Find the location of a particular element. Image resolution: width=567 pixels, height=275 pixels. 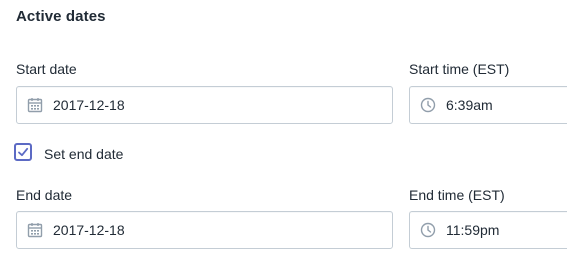

end-date-input: 2017-12-18 is located at coordinates (204, 230).